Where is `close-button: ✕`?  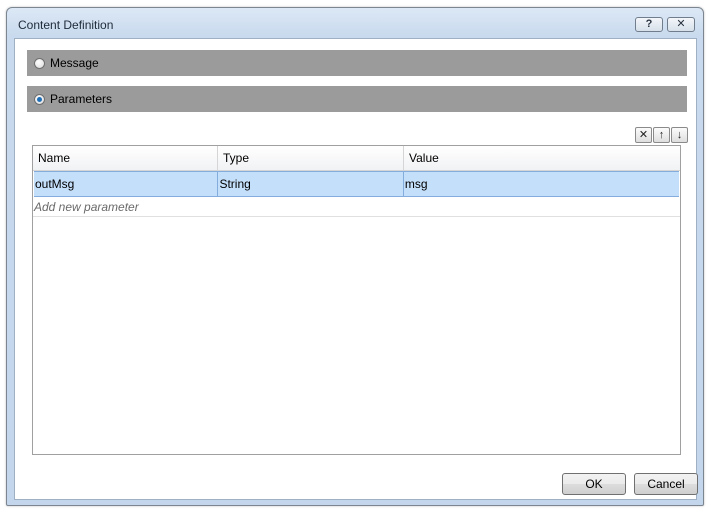 close-button: ✕ is located at coordinates (681, 24).